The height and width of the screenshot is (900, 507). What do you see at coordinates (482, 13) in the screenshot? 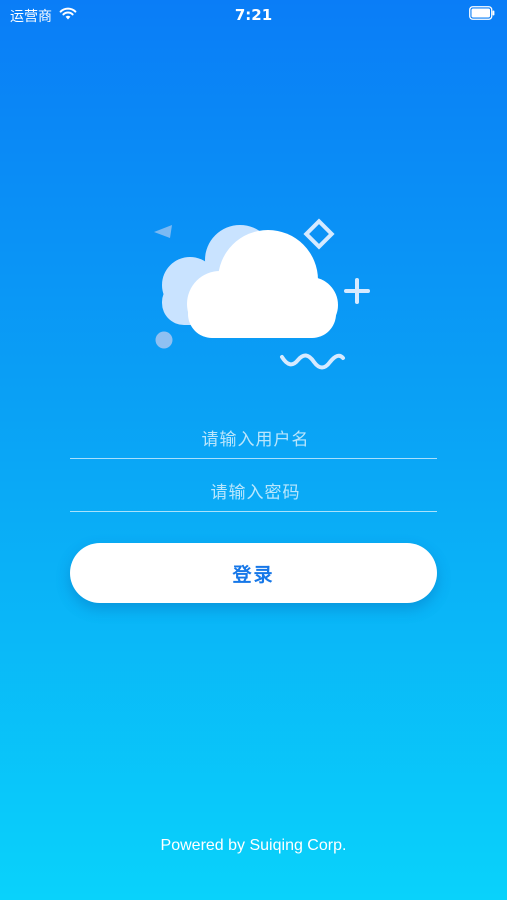
I see `battery-icon` at bounding box center [482, 13].